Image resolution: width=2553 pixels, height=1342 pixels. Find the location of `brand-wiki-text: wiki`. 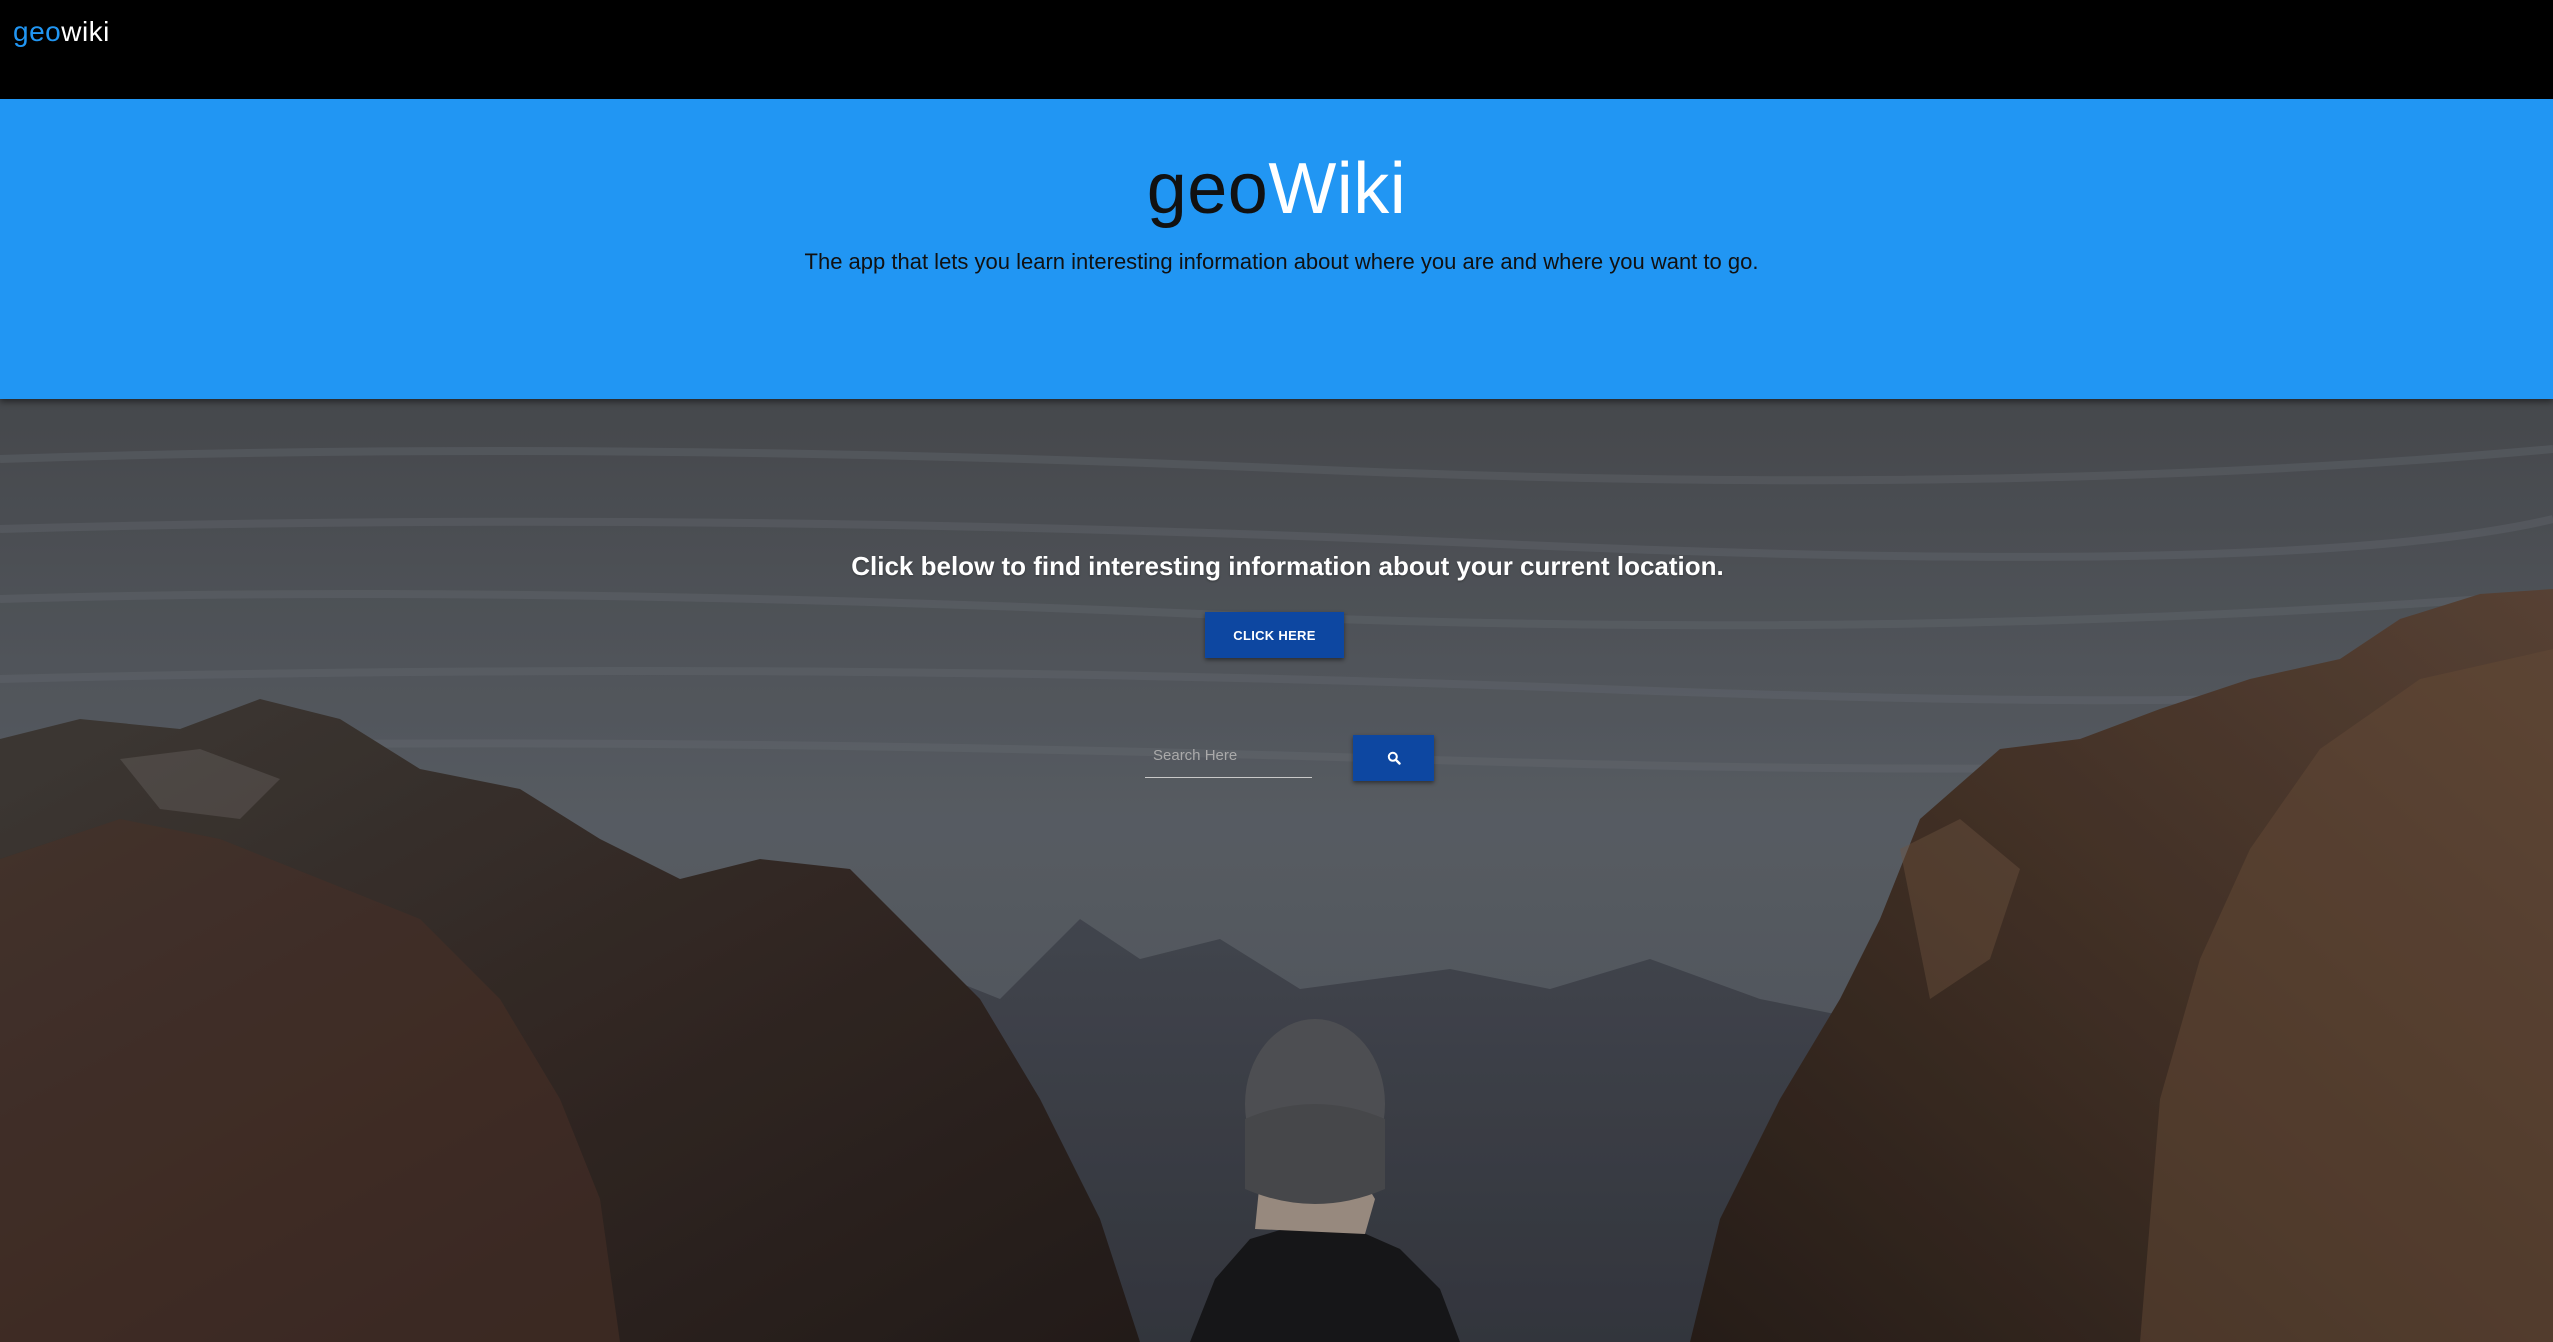

brand-wiki-text: wiki is located at coordinates (85, 31).